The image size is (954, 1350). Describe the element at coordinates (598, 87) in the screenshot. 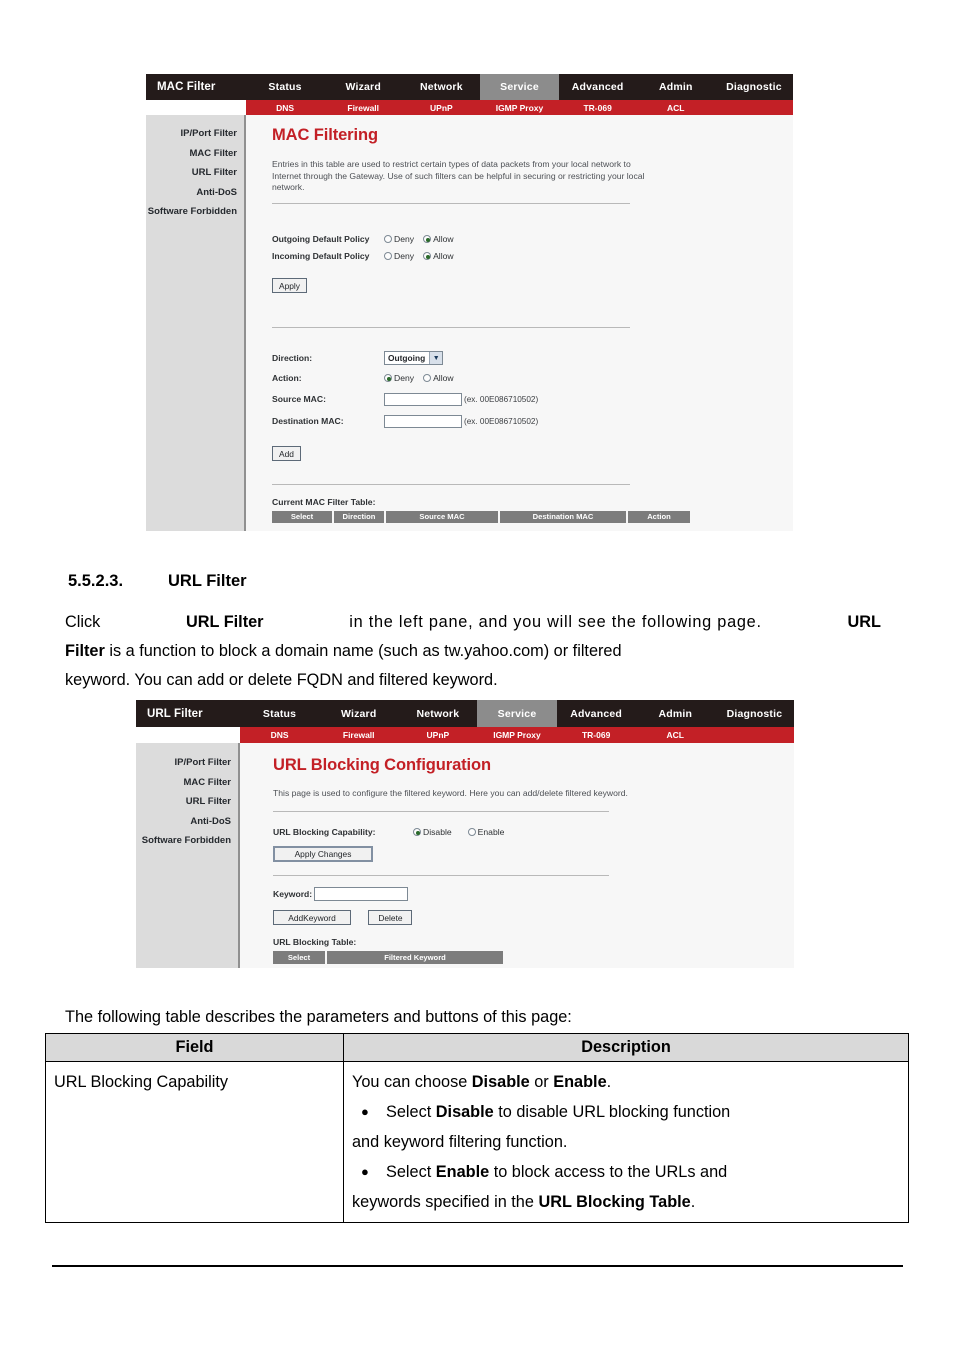

I see `shot1-nav-advanced: Advanced` at that location.